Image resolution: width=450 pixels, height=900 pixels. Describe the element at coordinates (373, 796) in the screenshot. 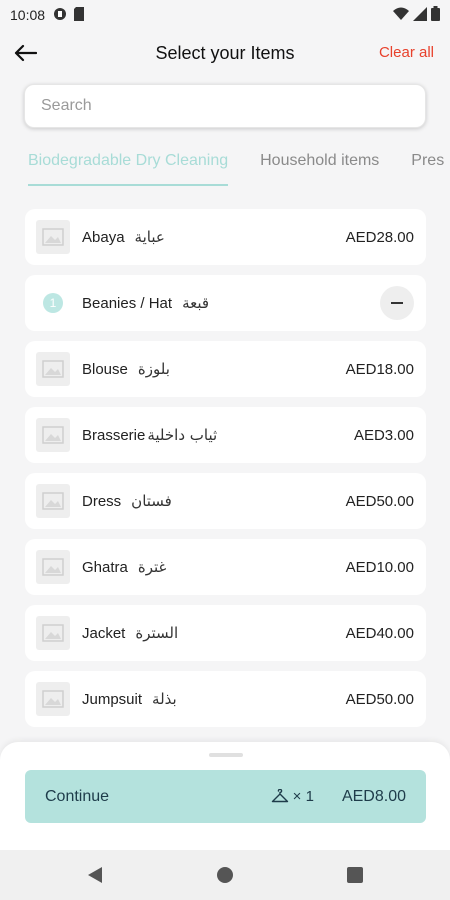

I see `total-price: AED8.00` at that location.